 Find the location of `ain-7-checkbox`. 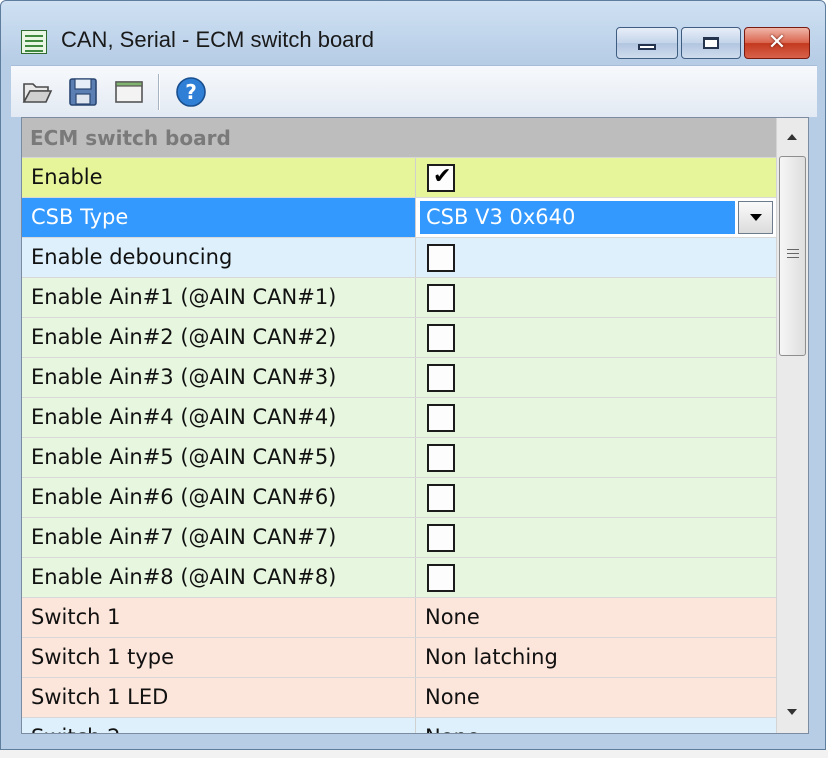

ain-7-checkbox is located at coordinates (441, 538).